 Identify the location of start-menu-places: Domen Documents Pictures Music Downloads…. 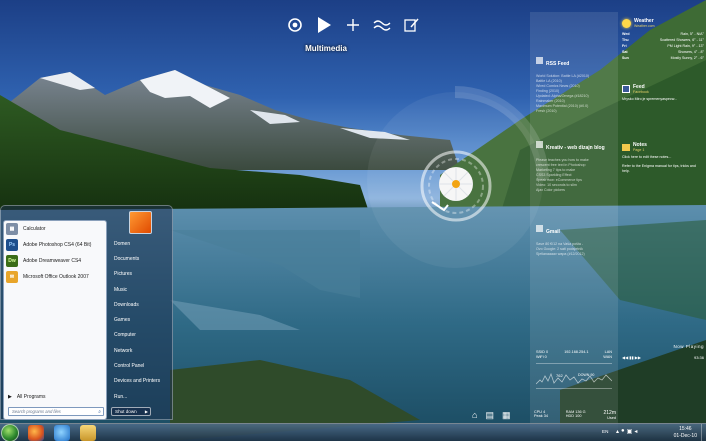
(142, 320).